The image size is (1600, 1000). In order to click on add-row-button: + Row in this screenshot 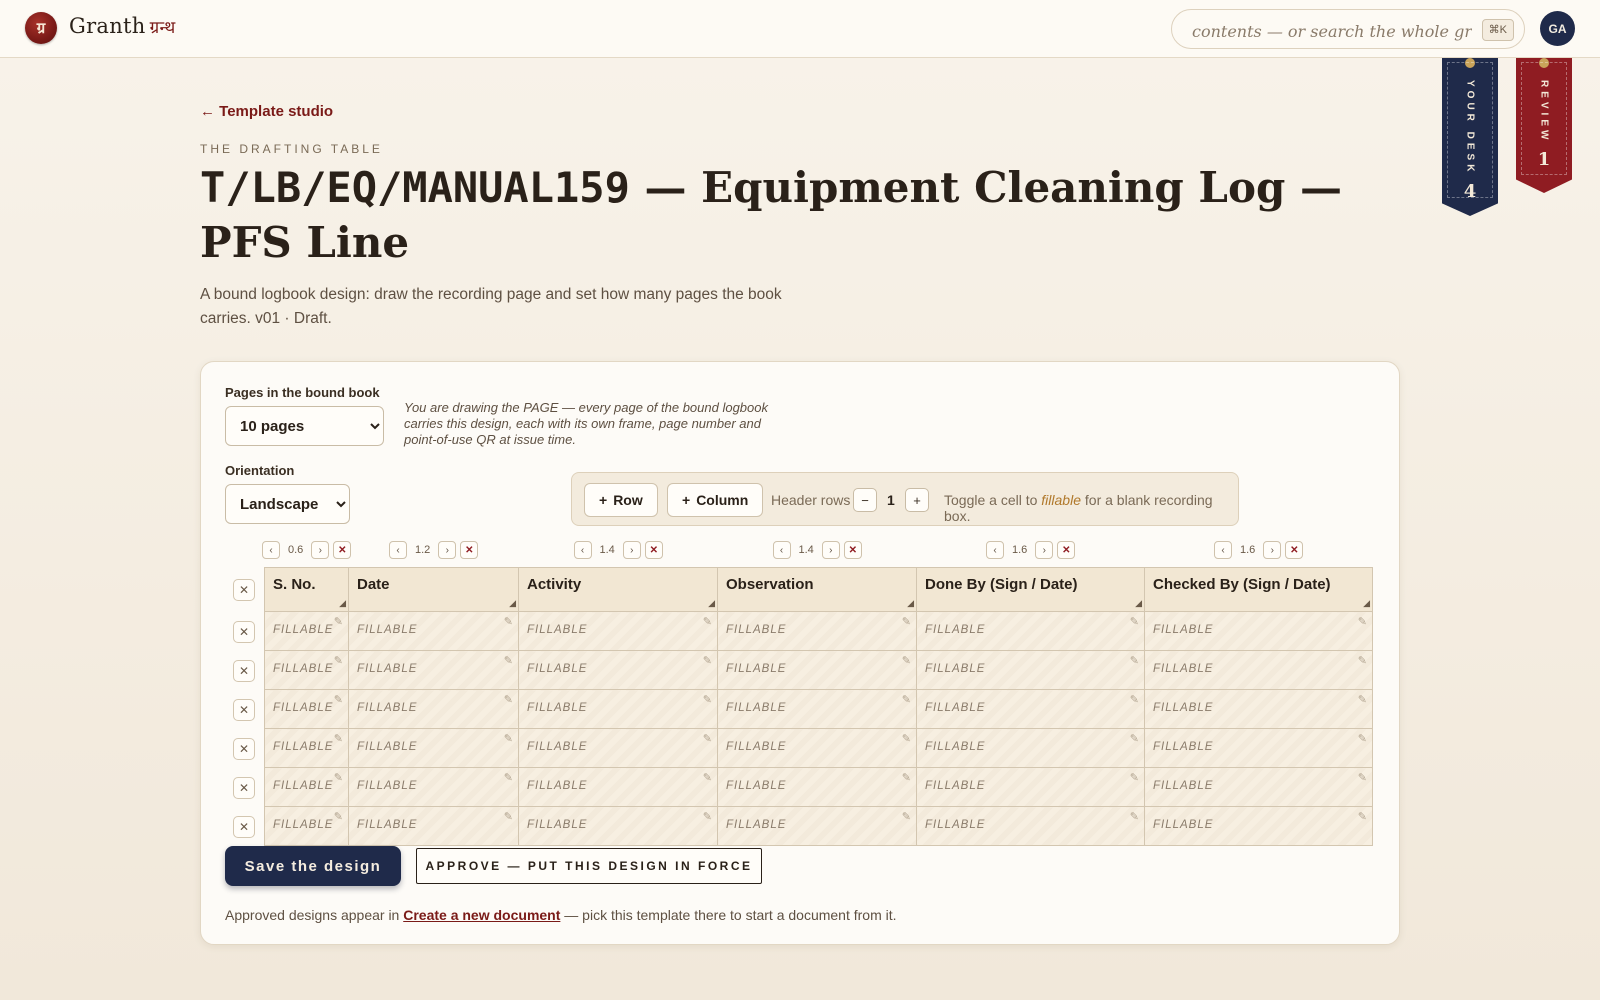, I will do `click(621, 500)`.